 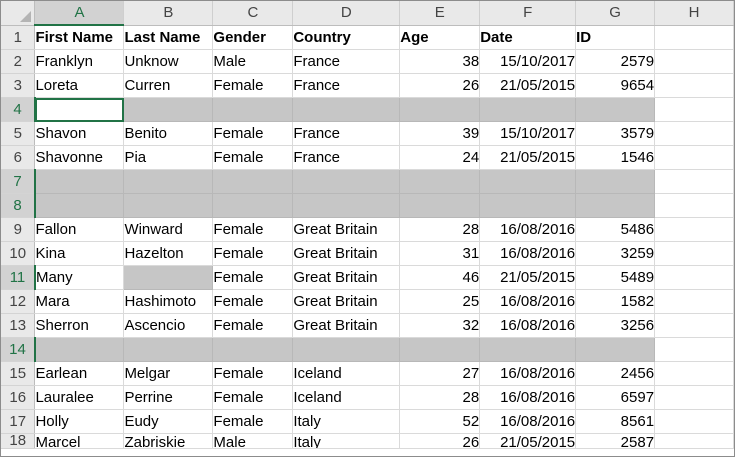 I want to click on cell-g5: 3579, so click(x=615, y=133).